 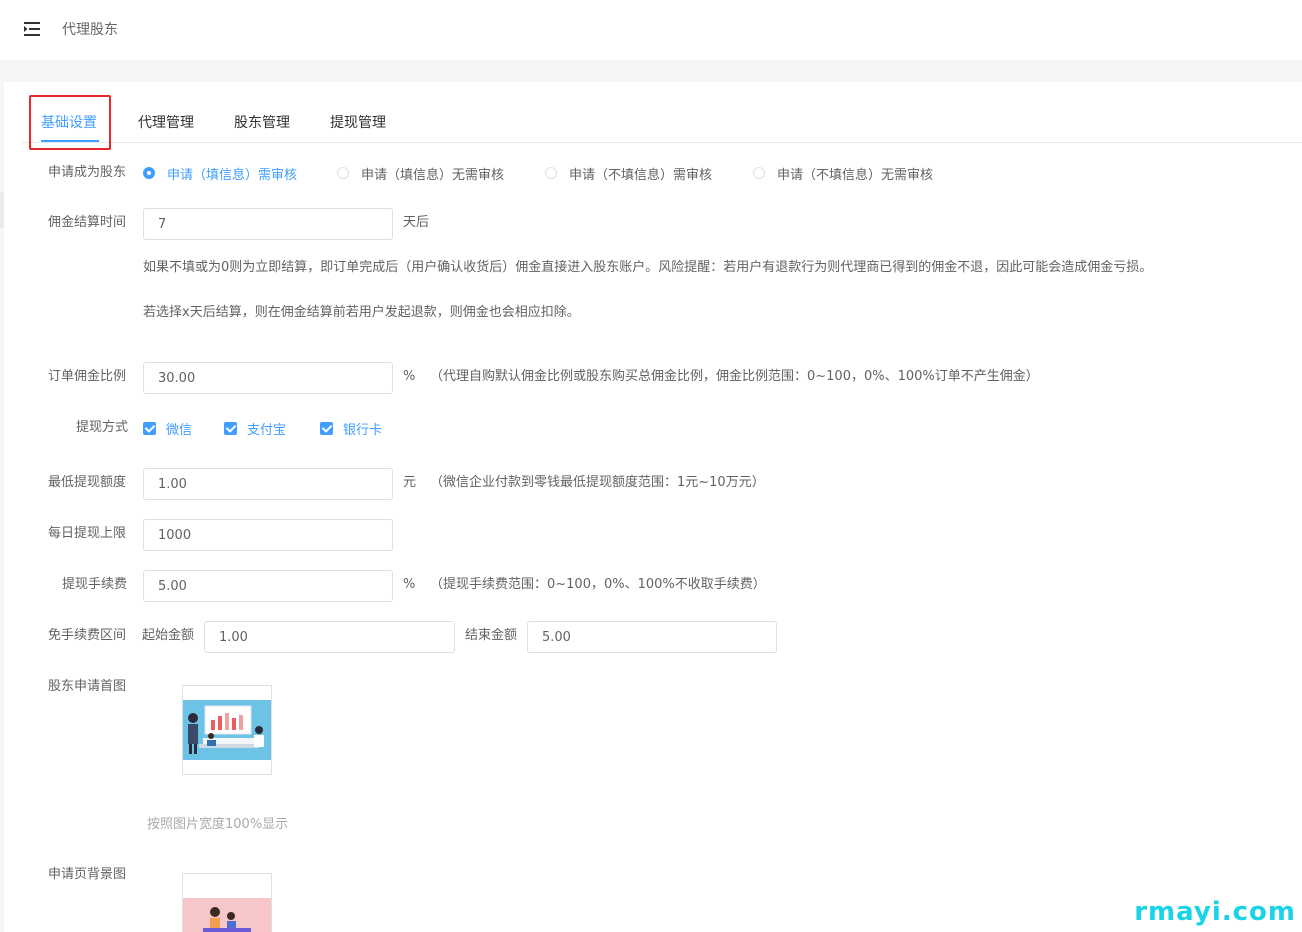 I want to click on free-range-start-input, so click(x=329, y=637).